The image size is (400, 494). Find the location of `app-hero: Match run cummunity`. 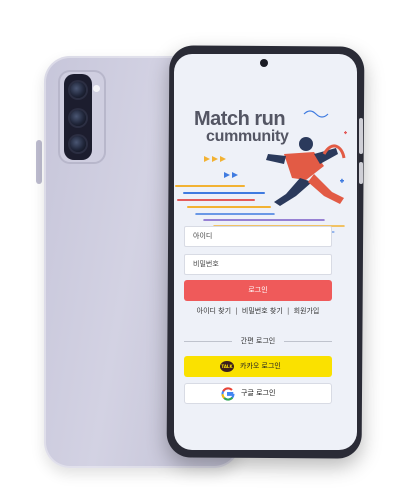

app-hero: Match run cummunity is located at coordinates (265, 169).